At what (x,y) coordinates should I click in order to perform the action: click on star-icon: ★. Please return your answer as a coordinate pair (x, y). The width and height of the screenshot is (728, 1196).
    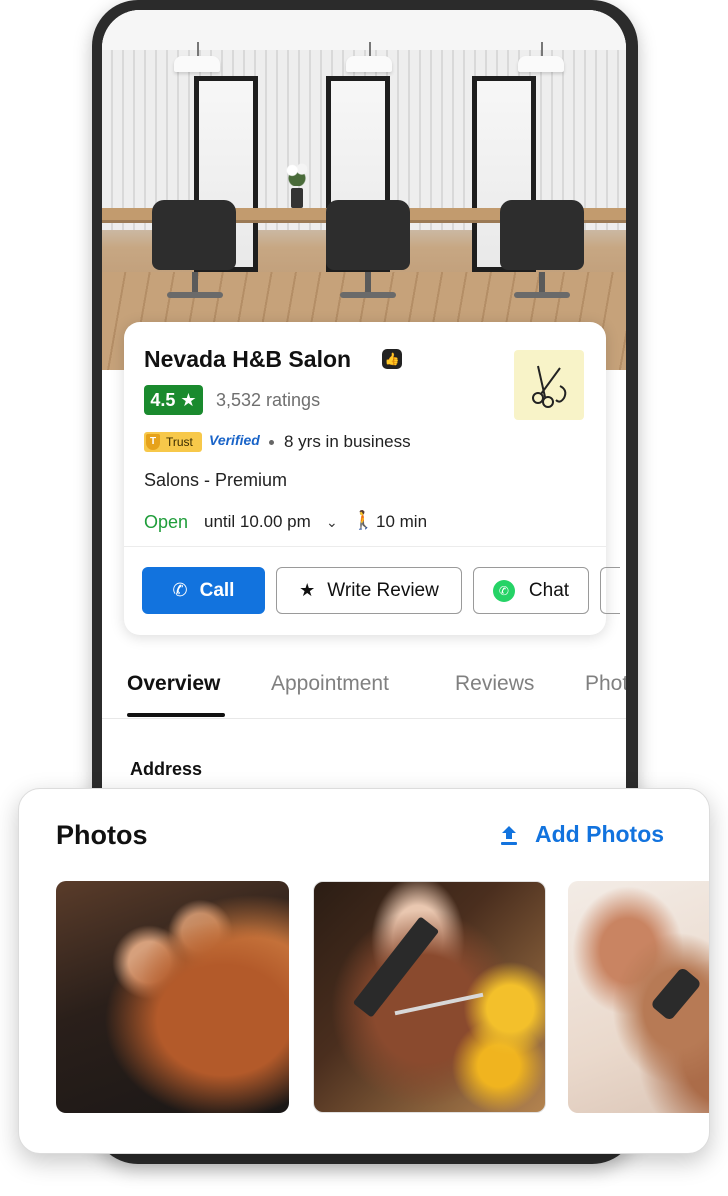
    Looking at the image, I should click on (307, 590).